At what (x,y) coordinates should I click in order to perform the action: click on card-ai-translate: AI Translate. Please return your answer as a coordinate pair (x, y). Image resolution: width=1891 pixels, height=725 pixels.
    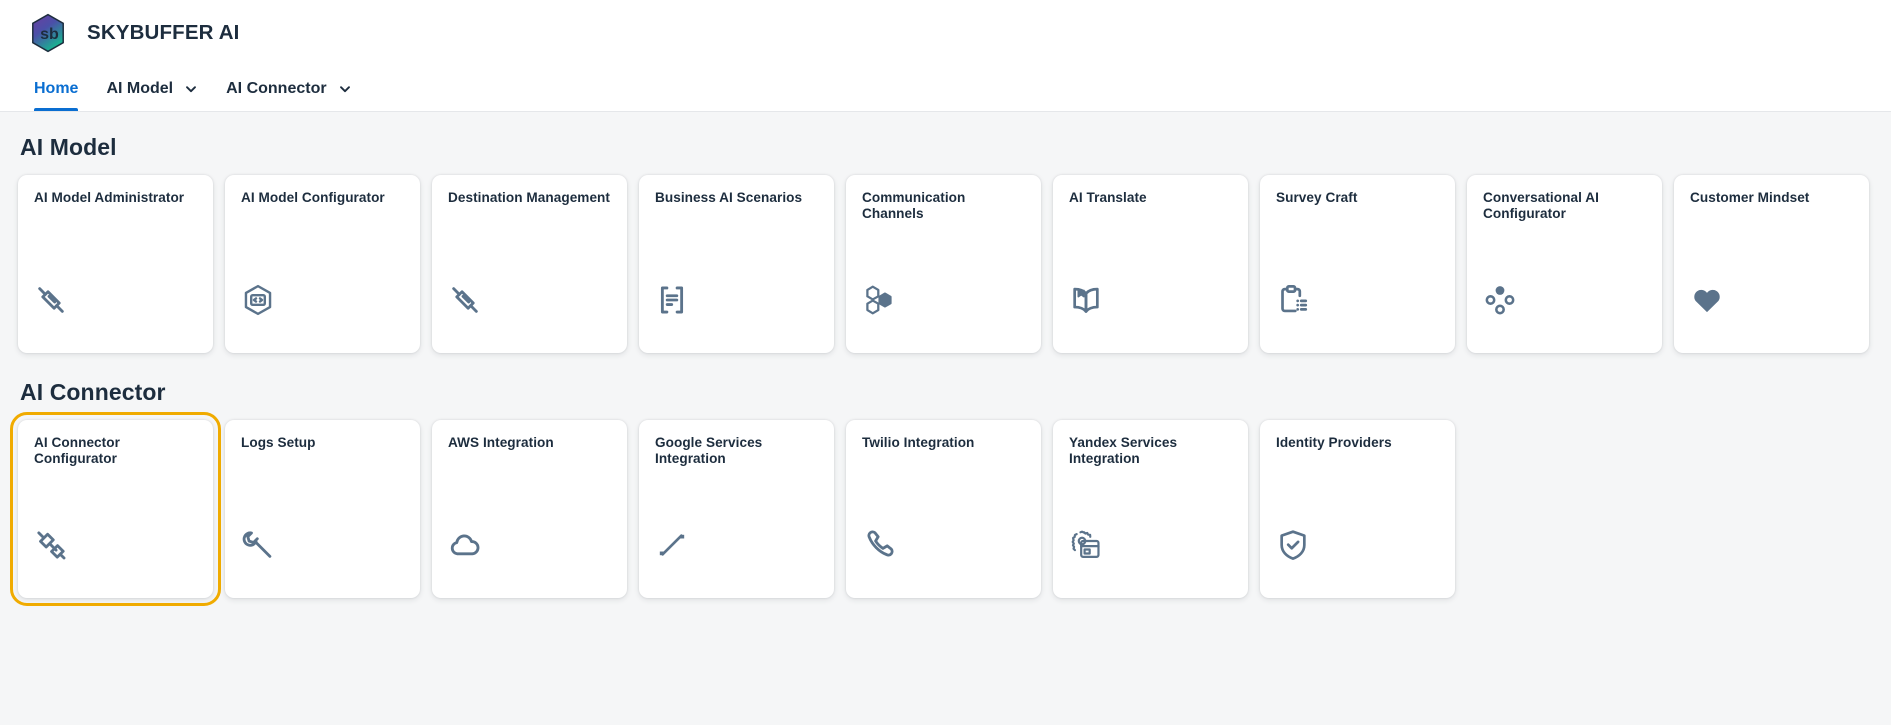
    Looking at the image, I should click on (1150, 264).